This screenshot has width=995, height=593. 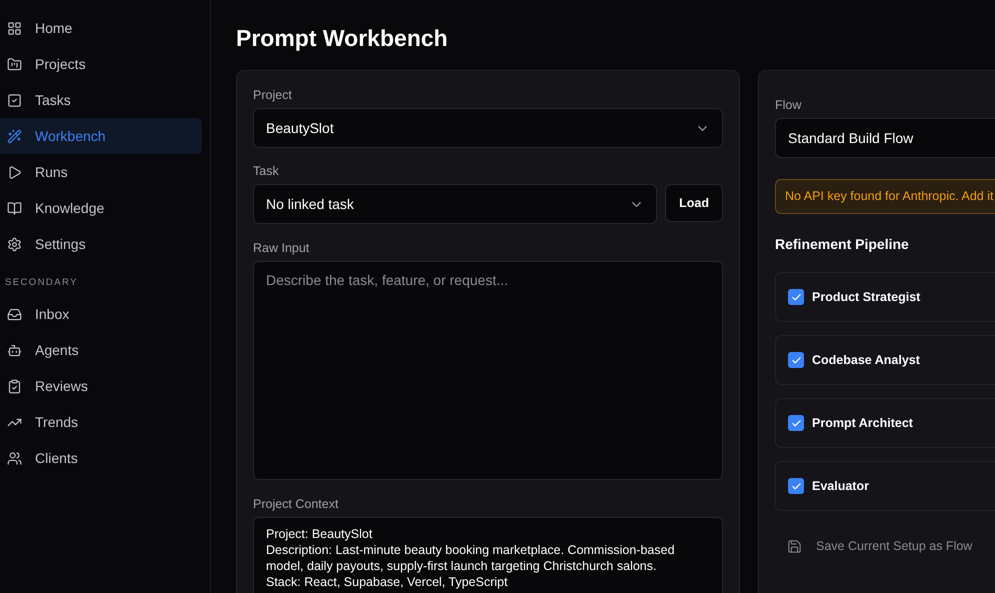 I want to click on field-label: Project, so click(x=273, y=95).